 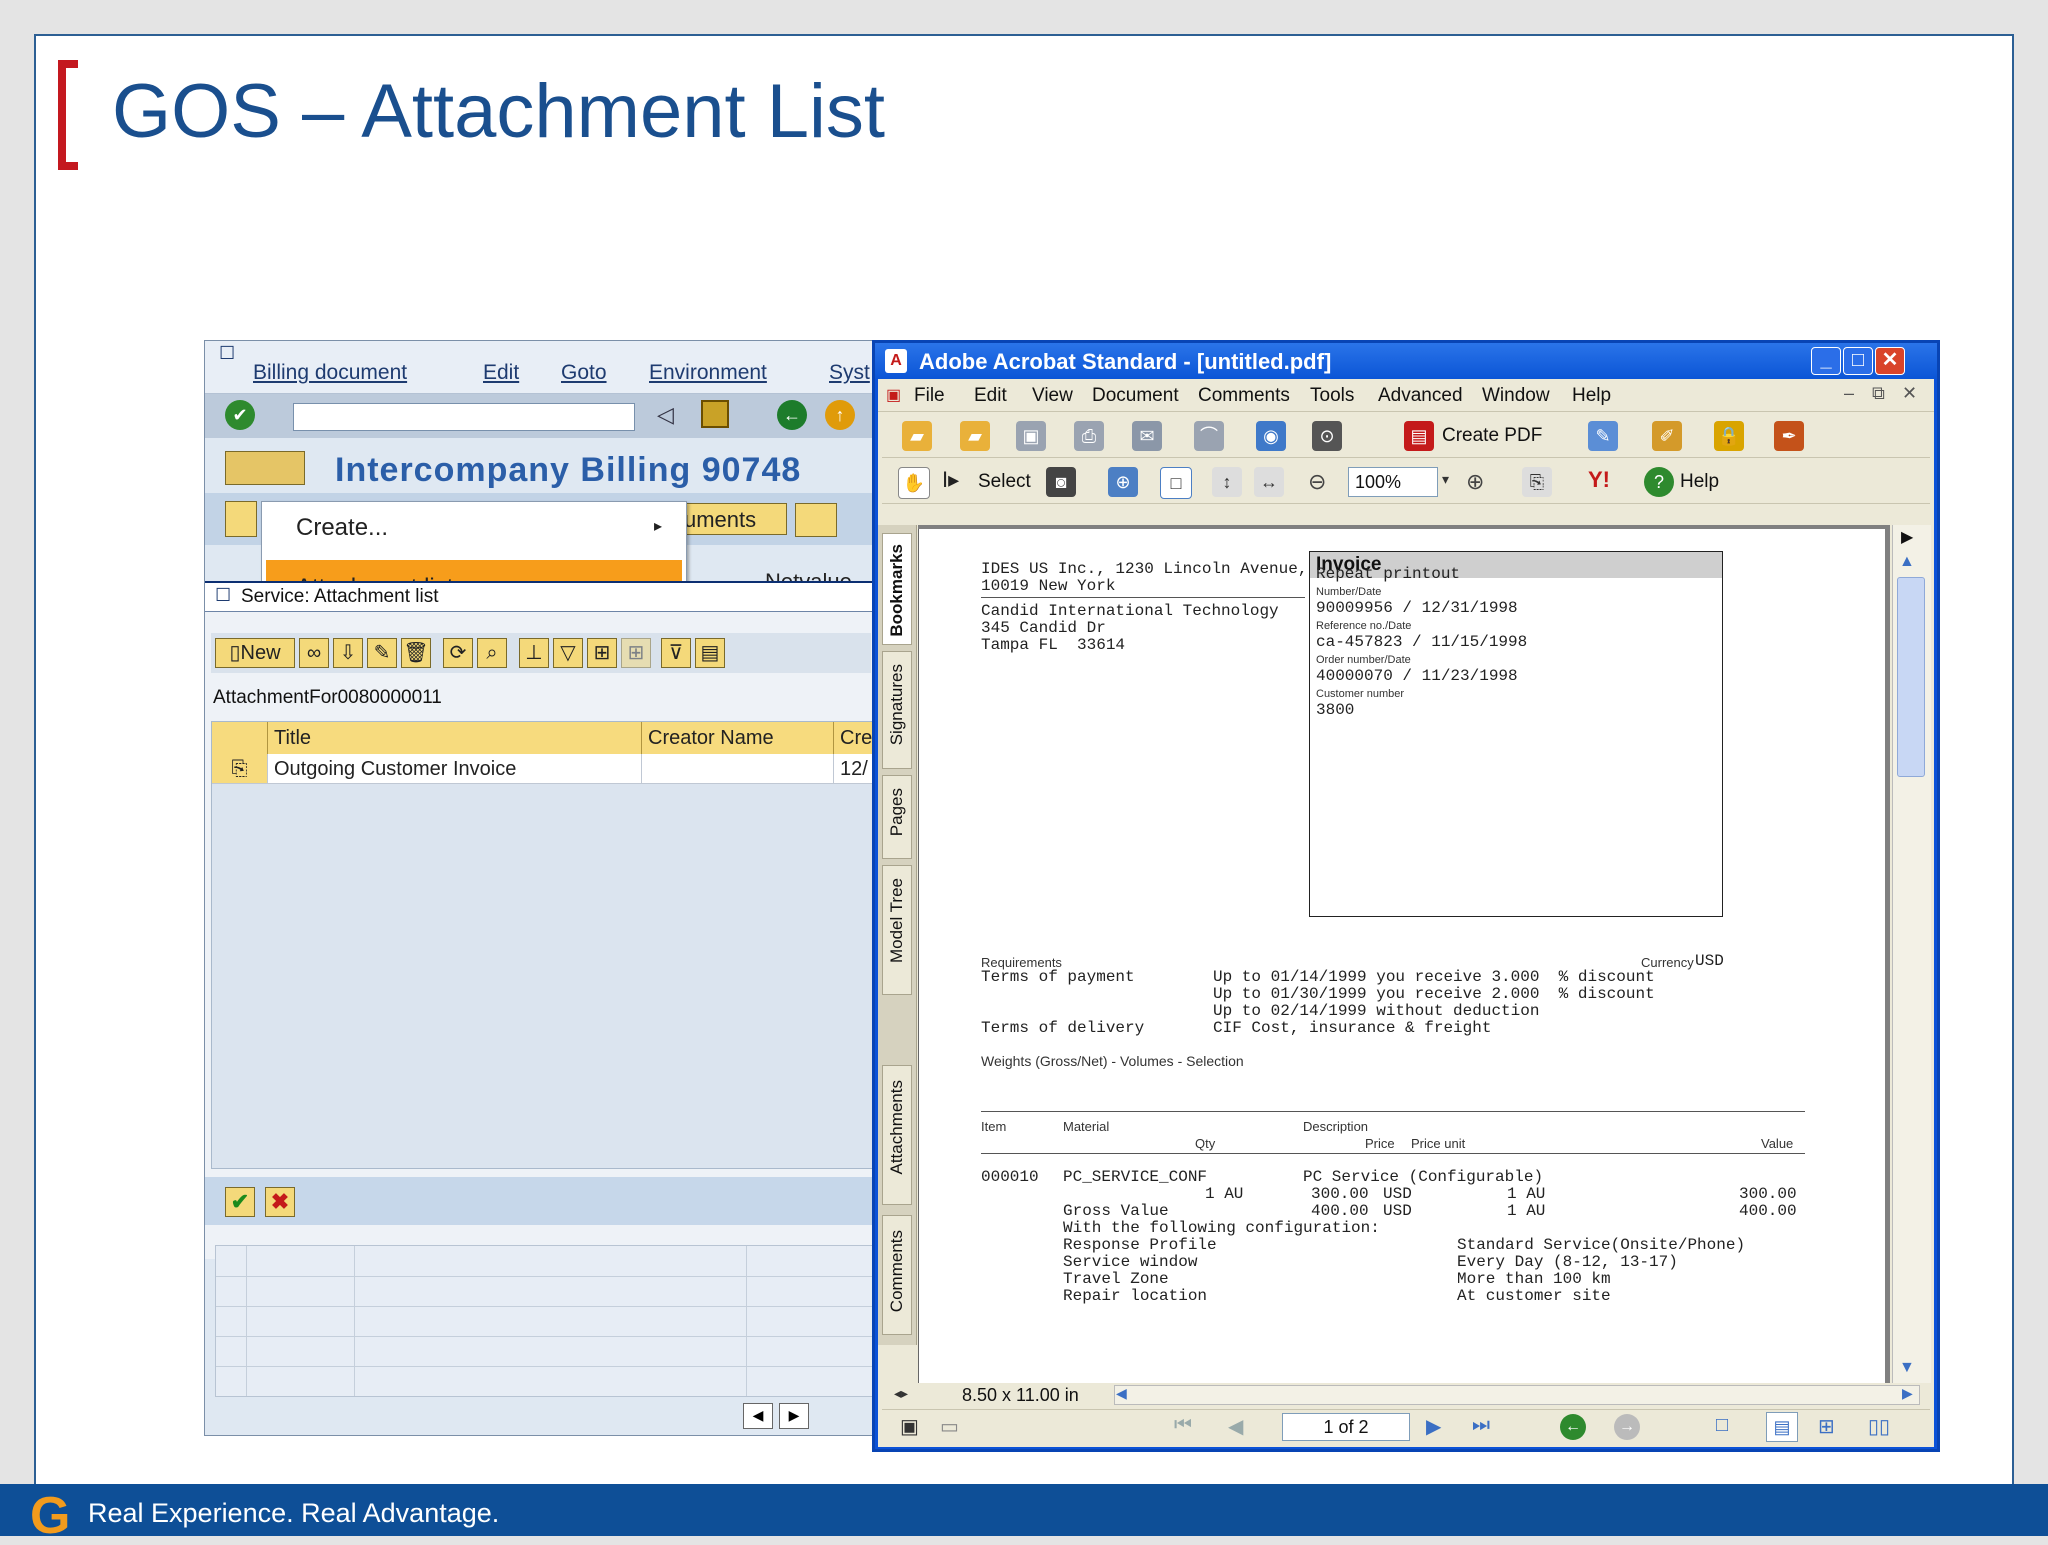 I want to click on menu-goto: Goto, so click(x=584, y=373).